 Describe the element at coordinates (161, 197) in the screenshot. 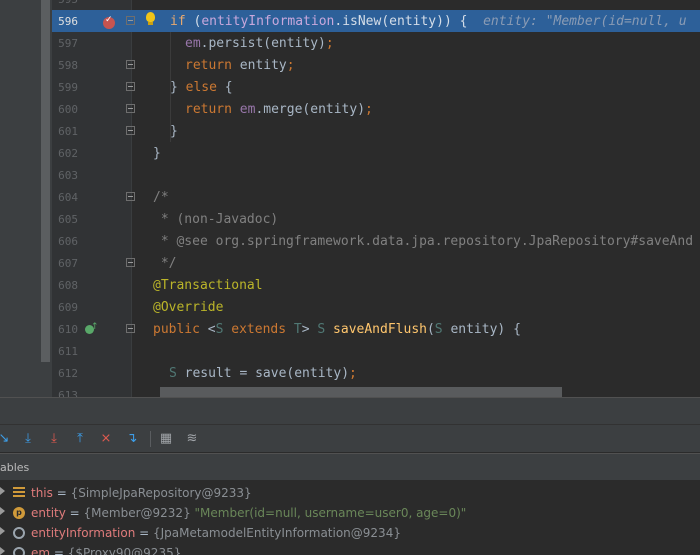

I see `code-token: /*` at that location.